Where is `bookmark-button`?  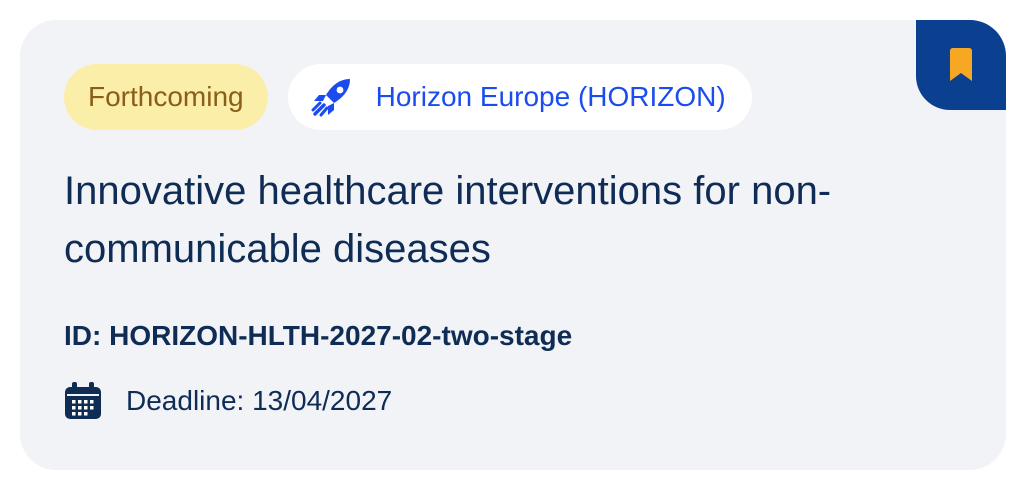 bookmark-button is located at coordinates (961, 65).